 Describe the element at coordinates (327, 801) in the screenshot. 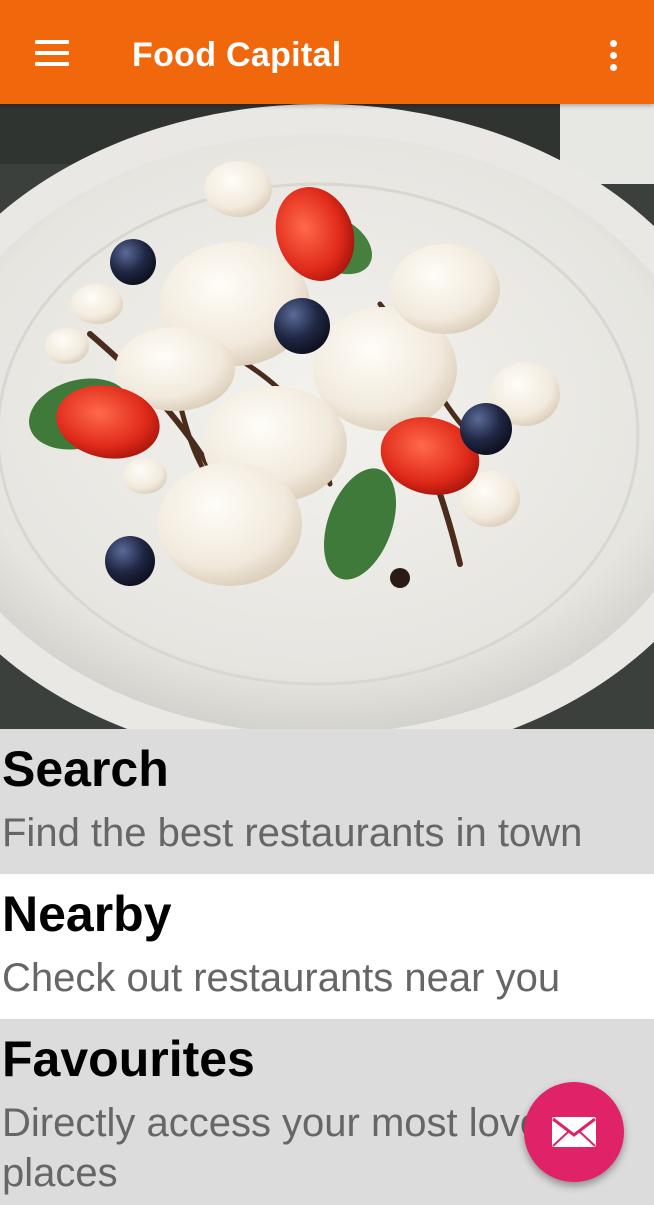

I see `search-card: Search Find the best restaurants in town` at that location.